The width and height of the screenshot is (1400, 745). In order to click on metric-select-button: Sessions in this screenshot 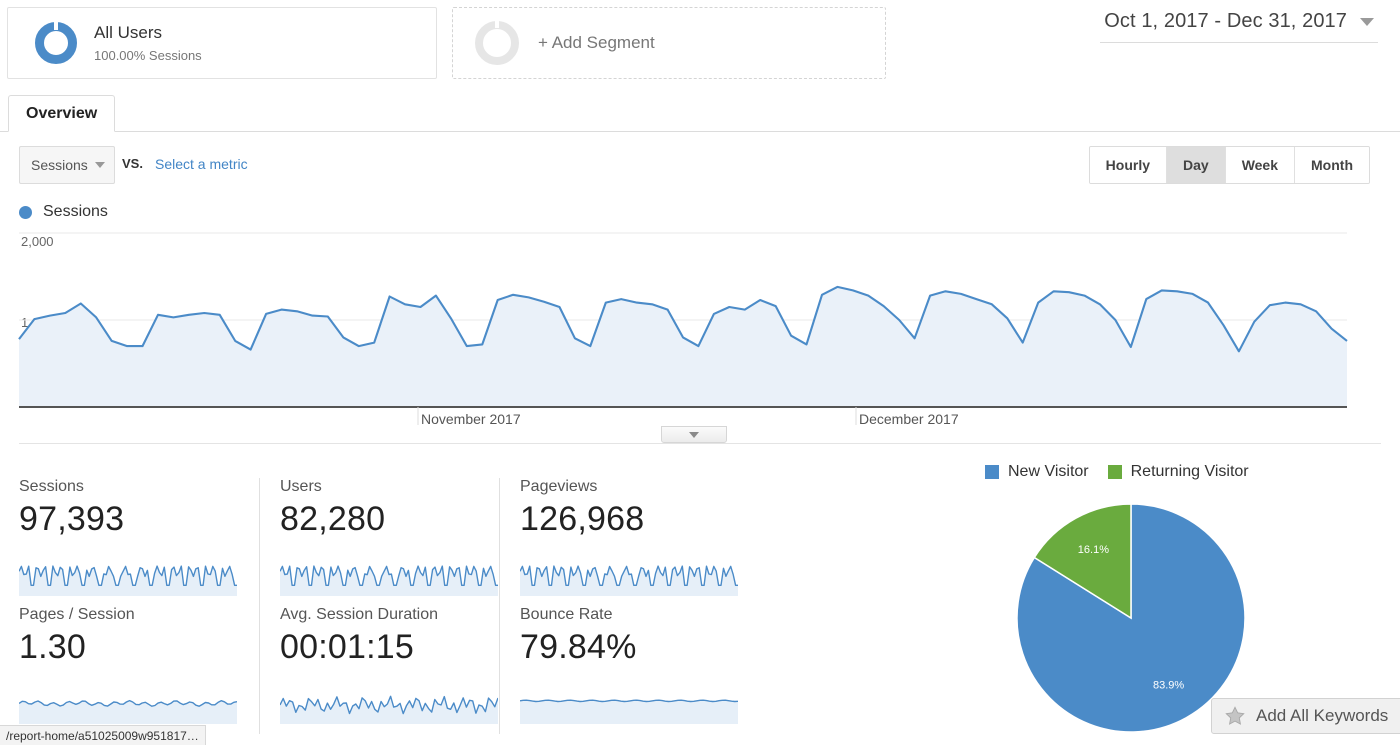, I will do `click(67, 165)`.